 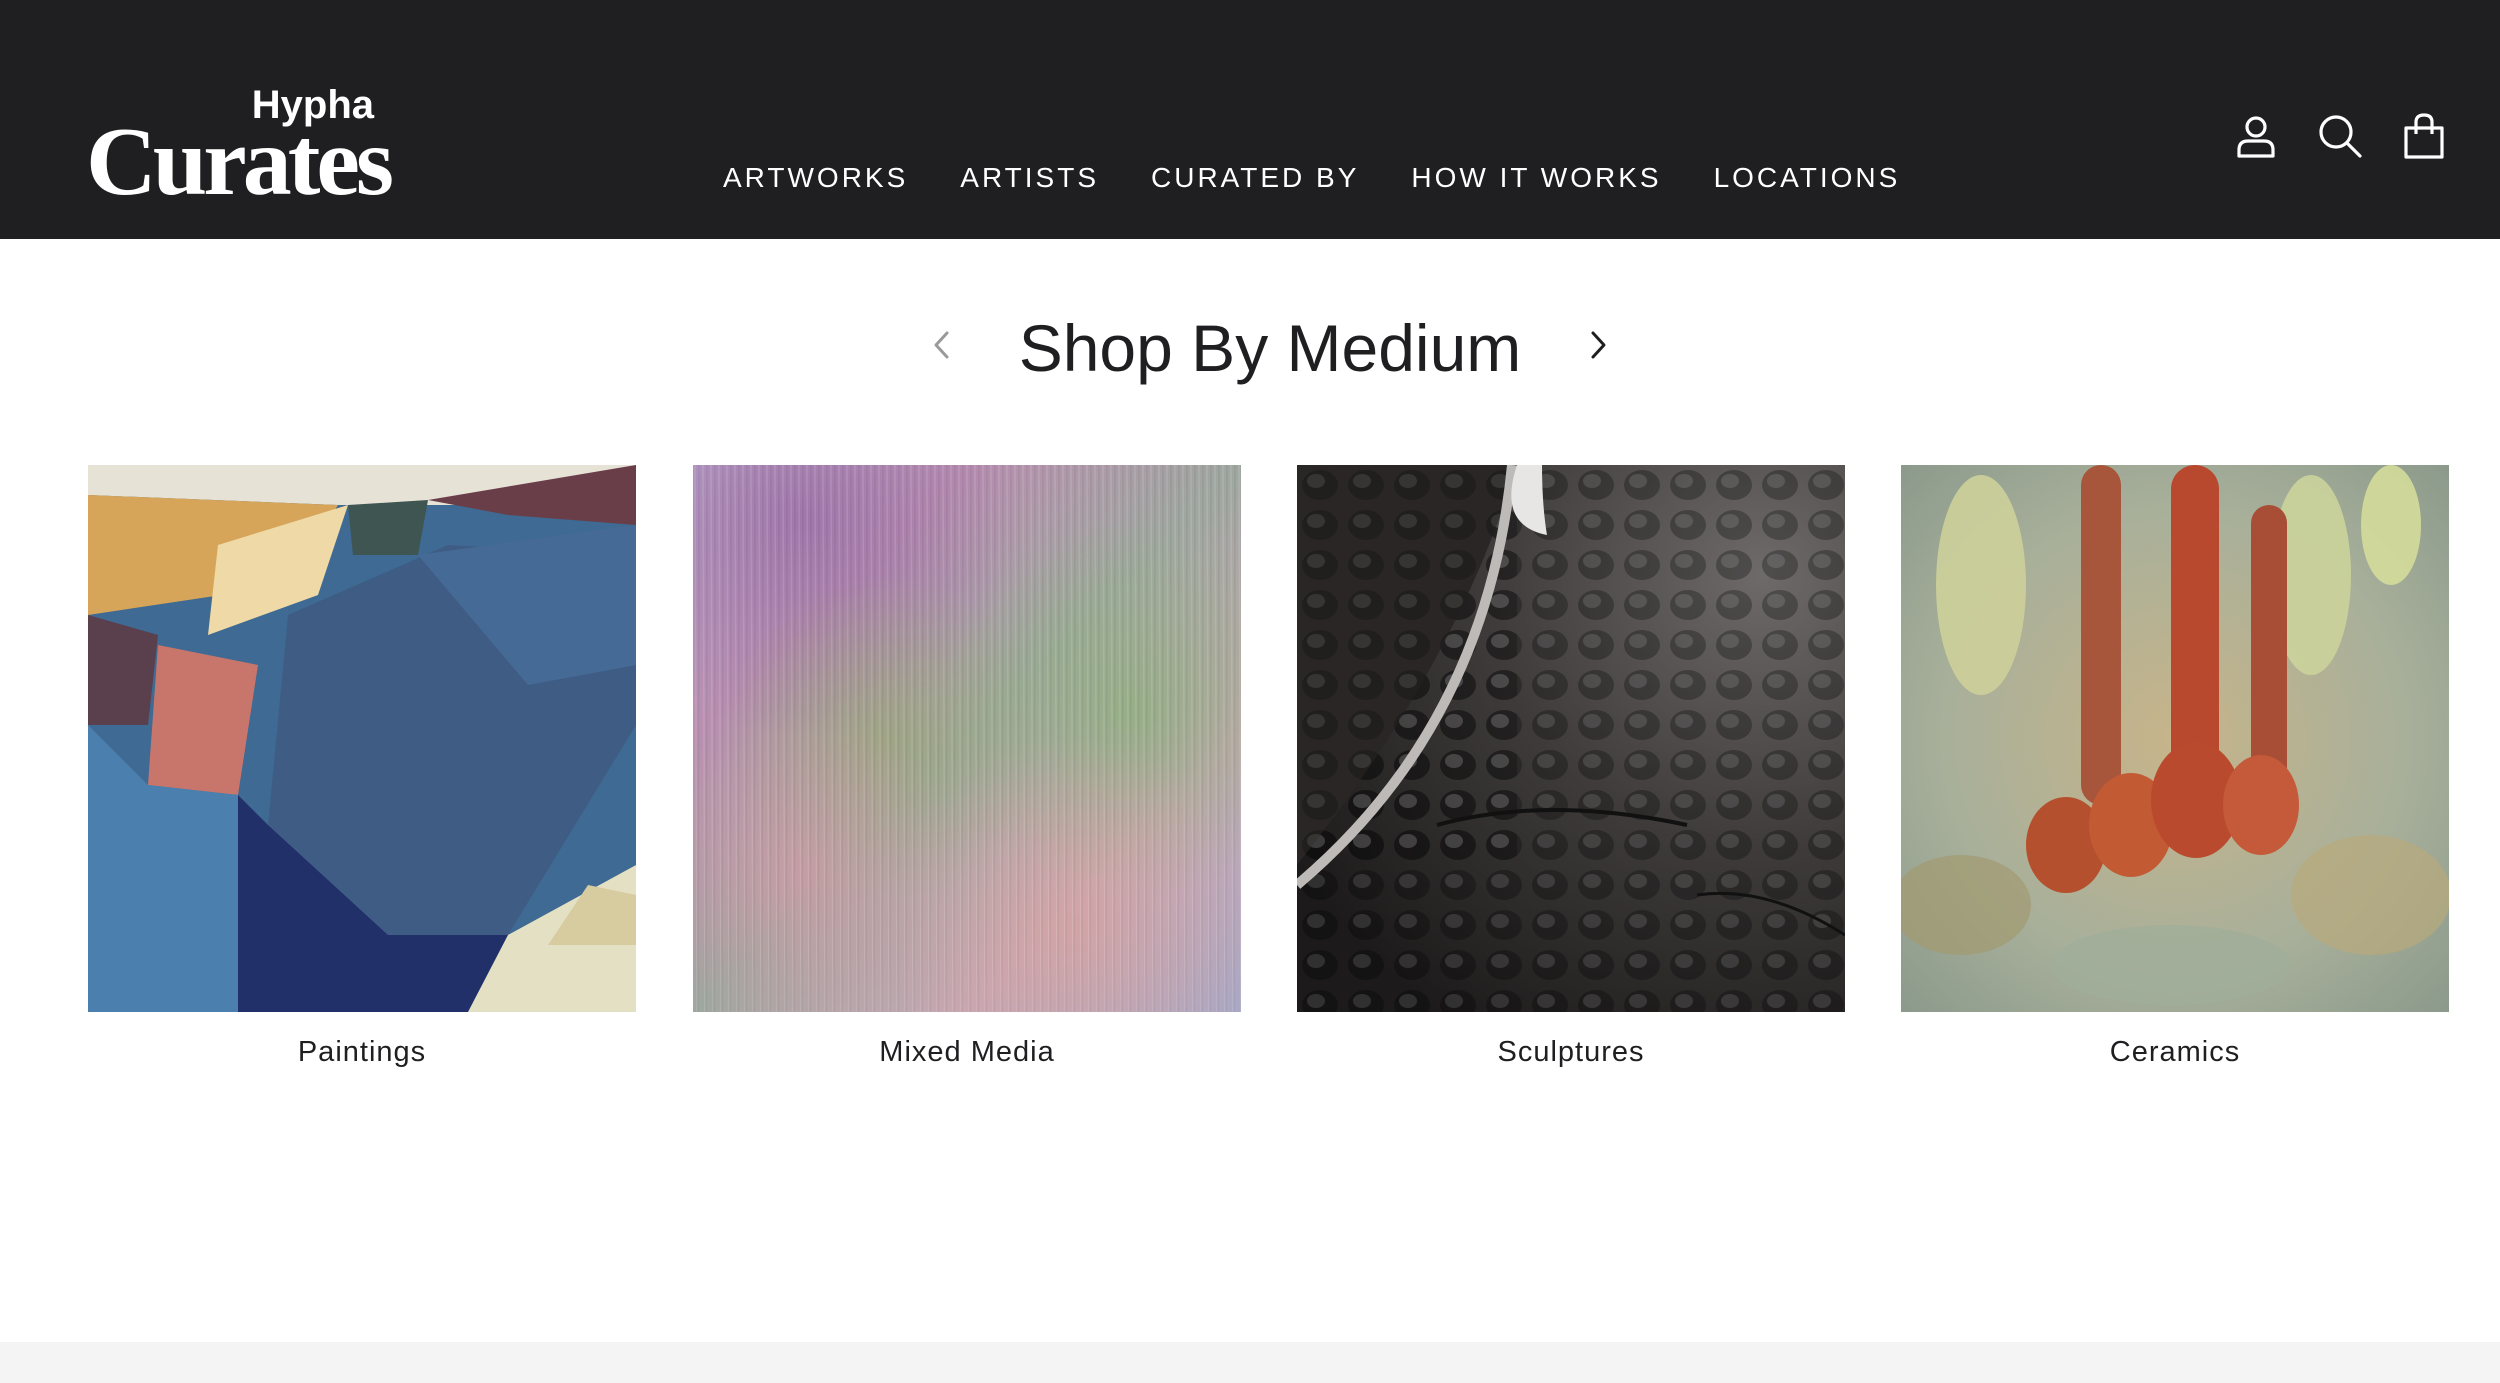 I want to click on section-title: Shop By Medium, so click(x=1270, y=348).